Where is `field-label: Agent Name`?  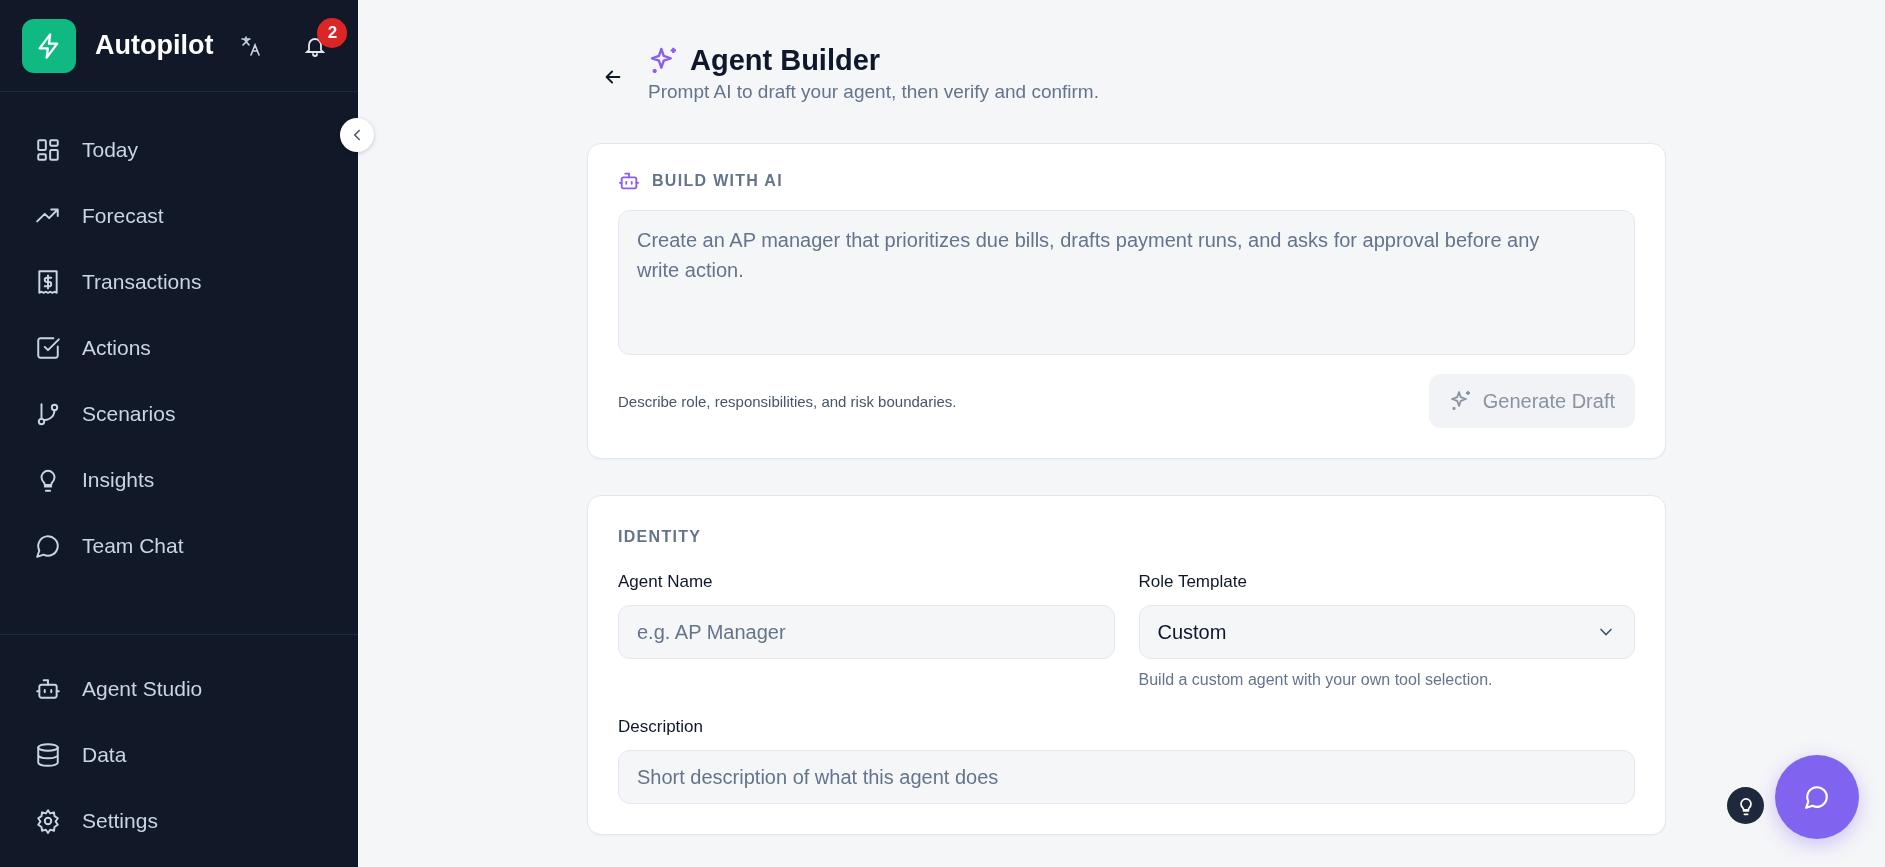
field-label: Agent Name is located at coordinates (666, 582).